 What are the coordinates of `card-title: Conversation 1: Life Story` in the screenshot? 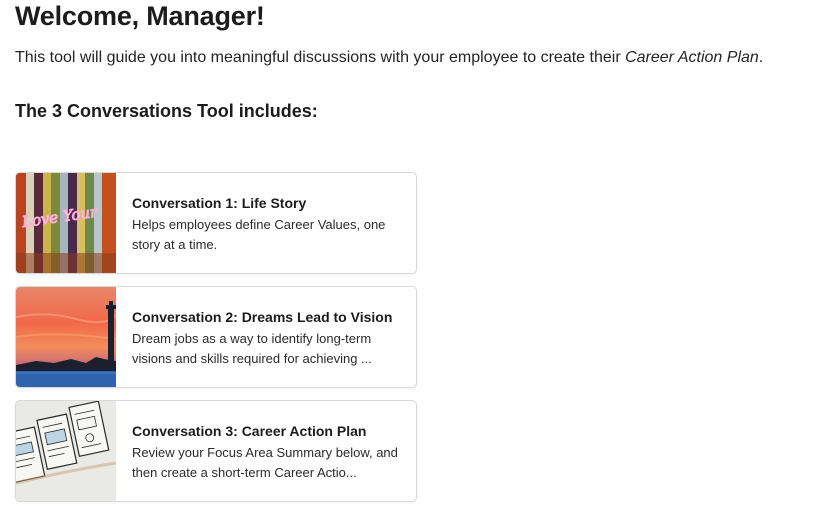 It's located at (219, 203).